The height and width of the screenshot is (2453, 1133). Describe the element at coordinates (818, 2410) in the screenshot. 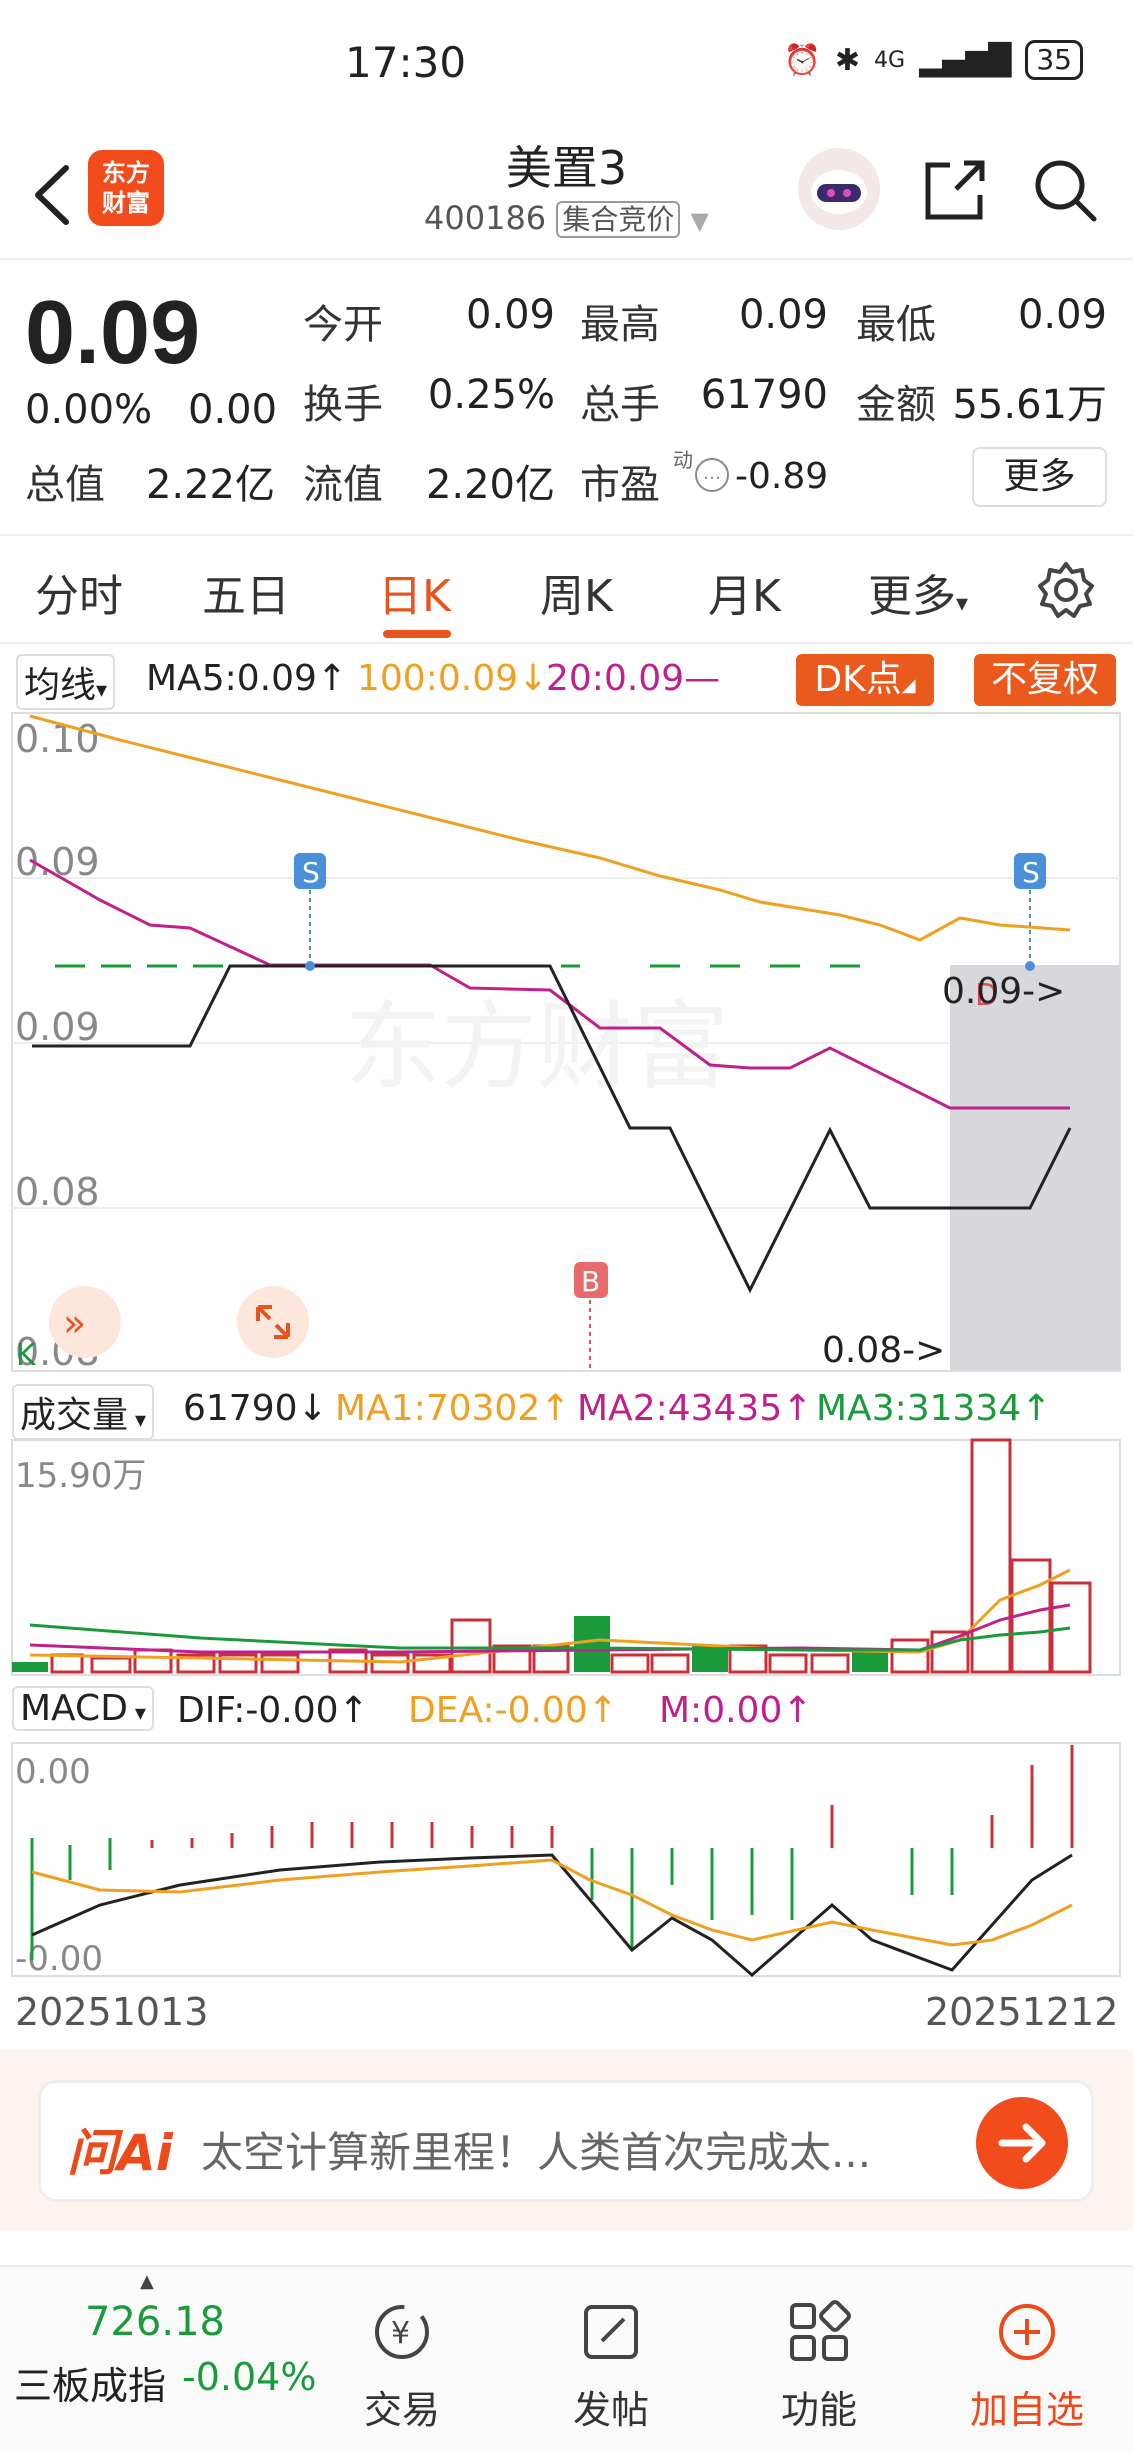

I see `nav-functions-label: 功能` at that location.